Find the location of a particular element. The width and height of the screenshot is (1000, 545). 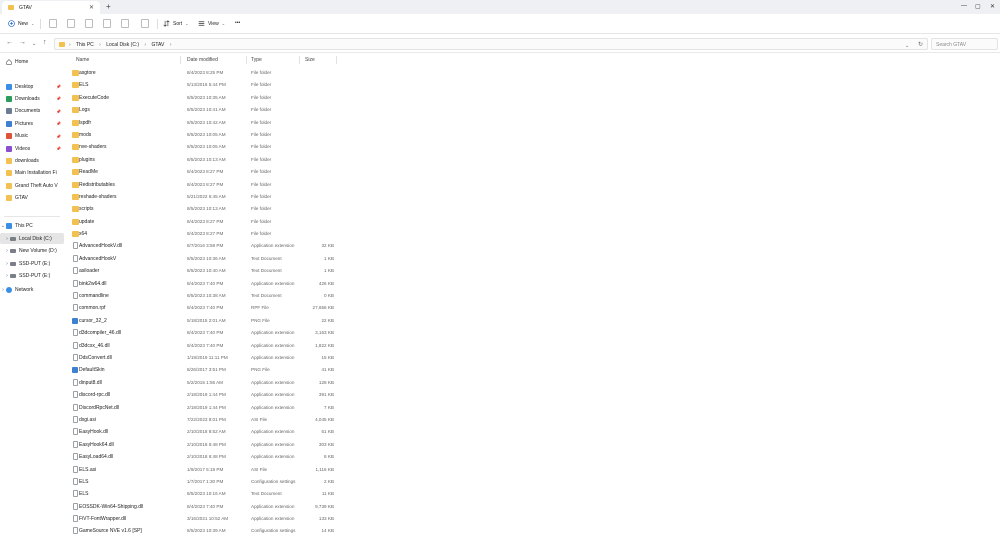

view-button: View ⌄ is located at coordinates (211, 23).